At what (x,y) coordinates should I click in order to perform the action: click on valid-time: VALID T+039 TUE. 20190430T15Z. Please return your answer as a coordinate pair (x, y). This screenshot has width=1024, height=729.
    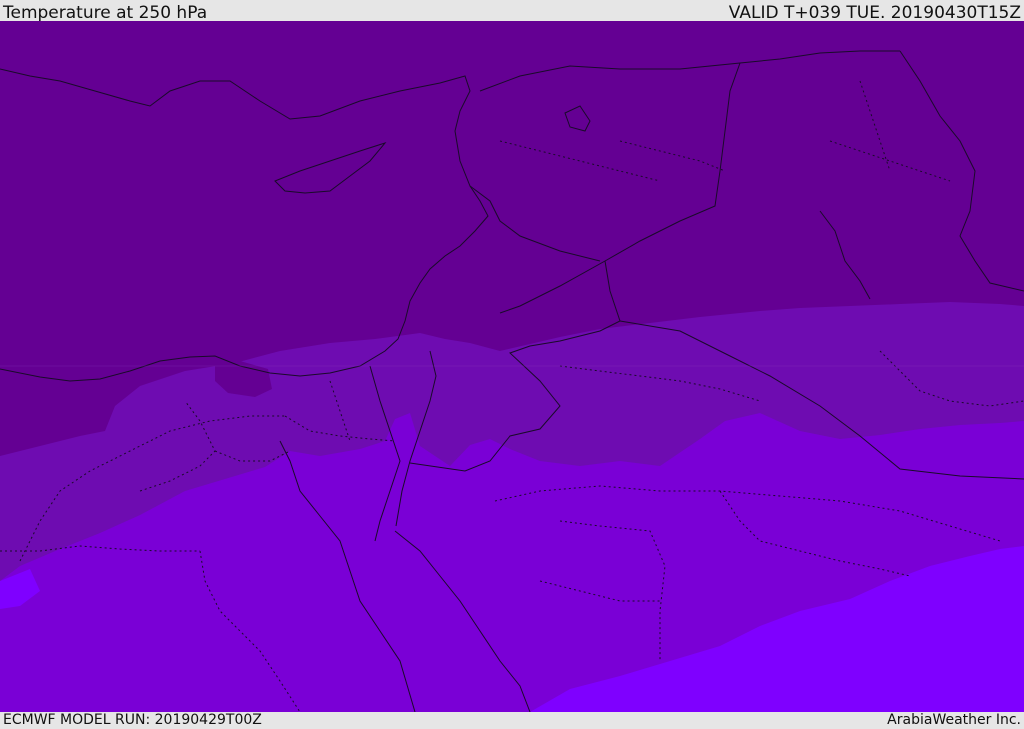
    Looking at the image, I should click on (874, 13).